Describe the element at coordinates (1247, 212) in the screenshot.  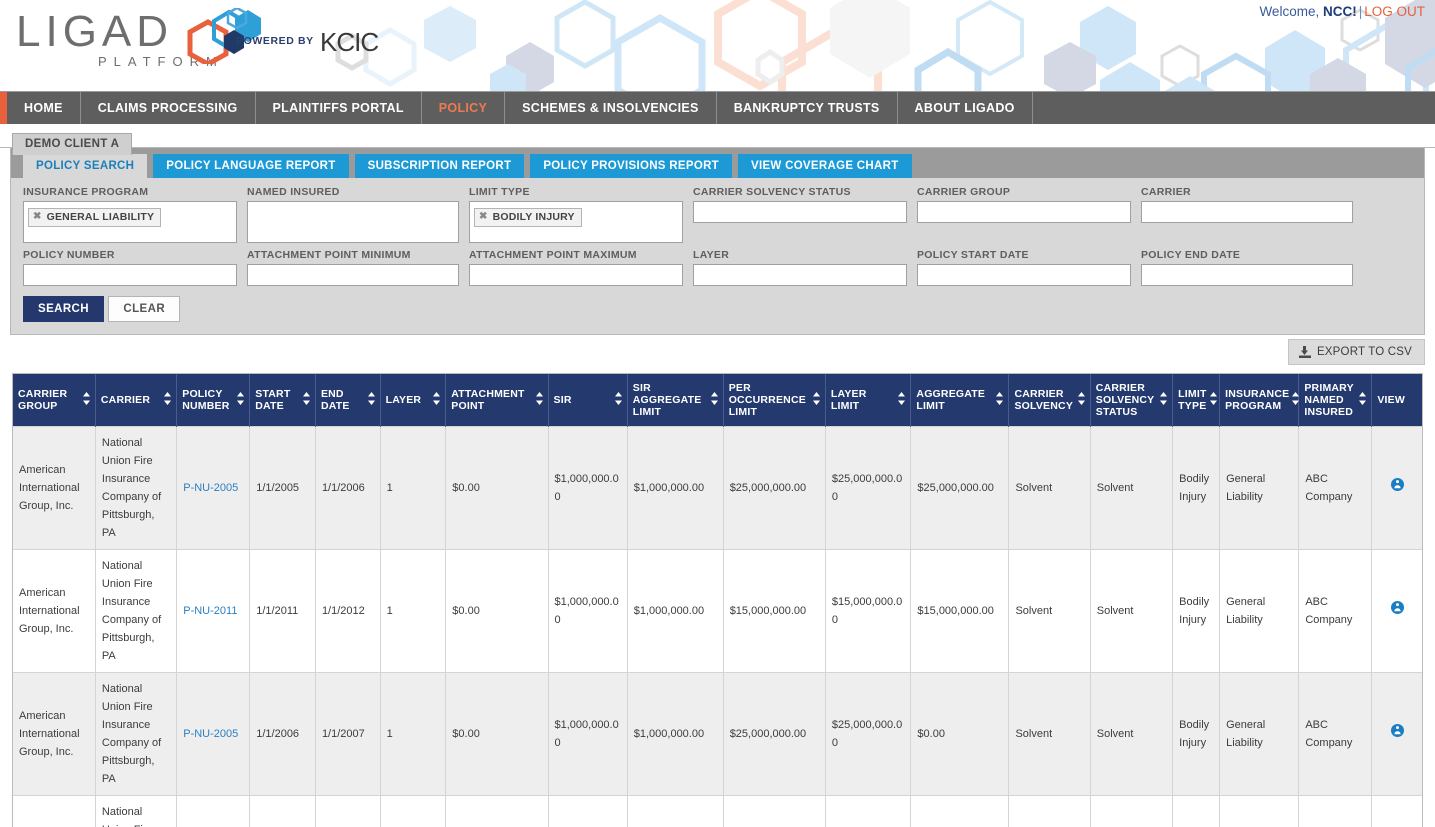
I see `input-carrier` at that location.